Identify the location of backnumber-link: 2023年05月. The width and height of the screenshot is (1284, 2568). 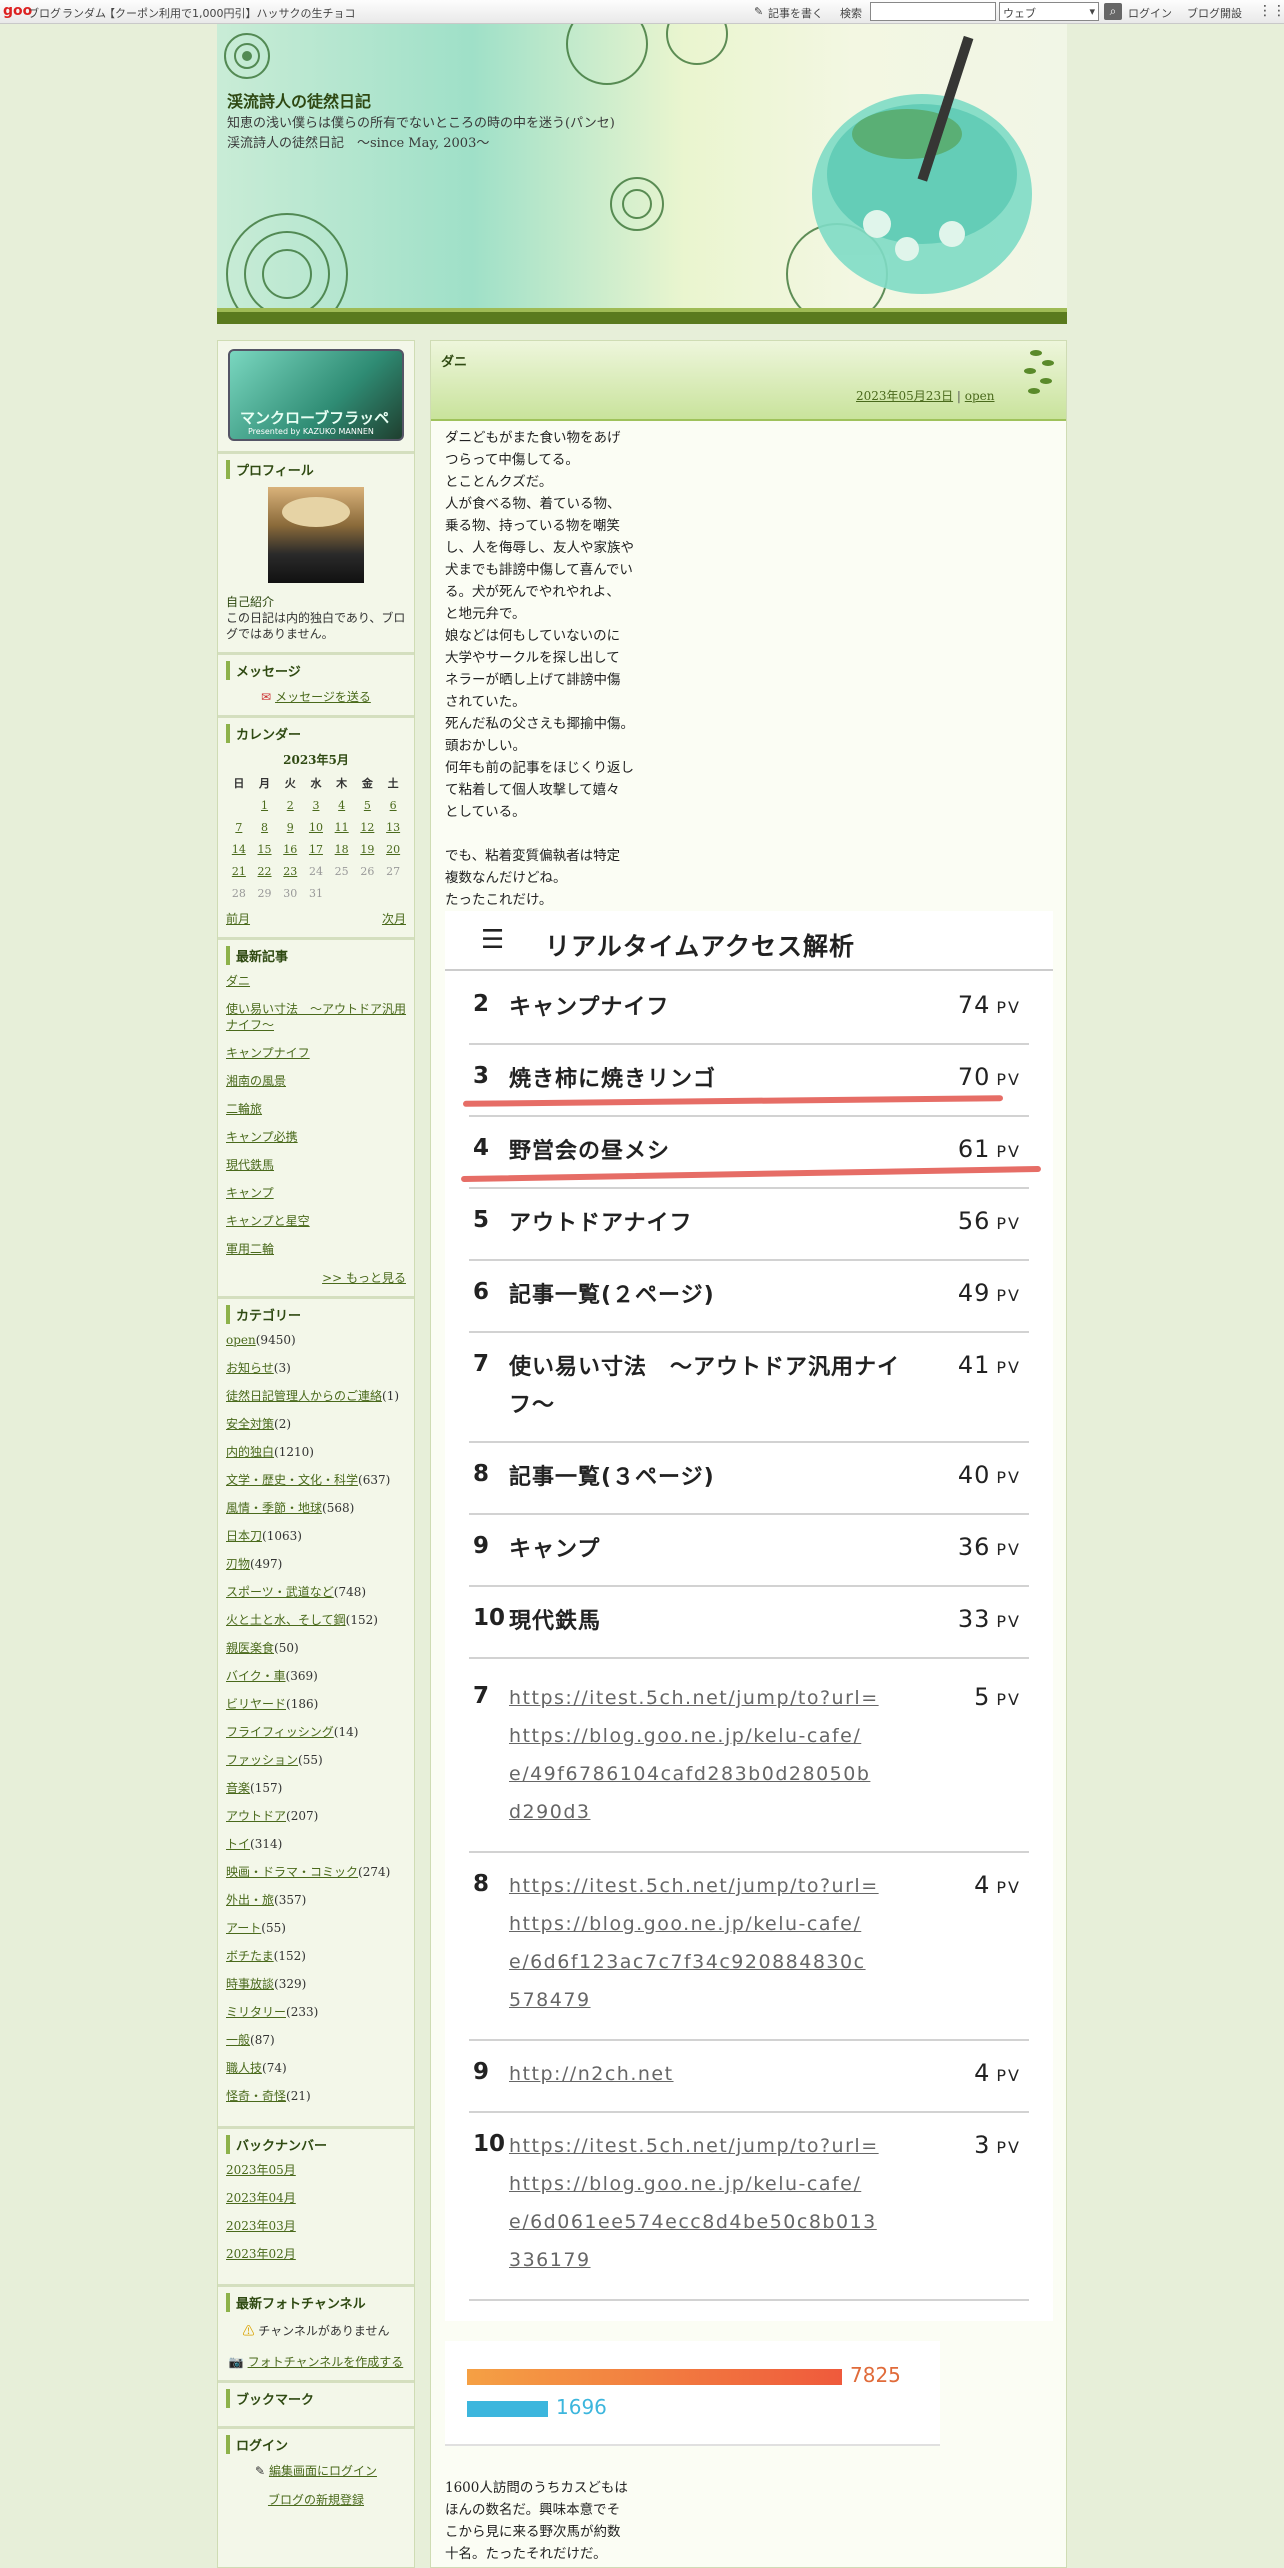
(316, 2170).